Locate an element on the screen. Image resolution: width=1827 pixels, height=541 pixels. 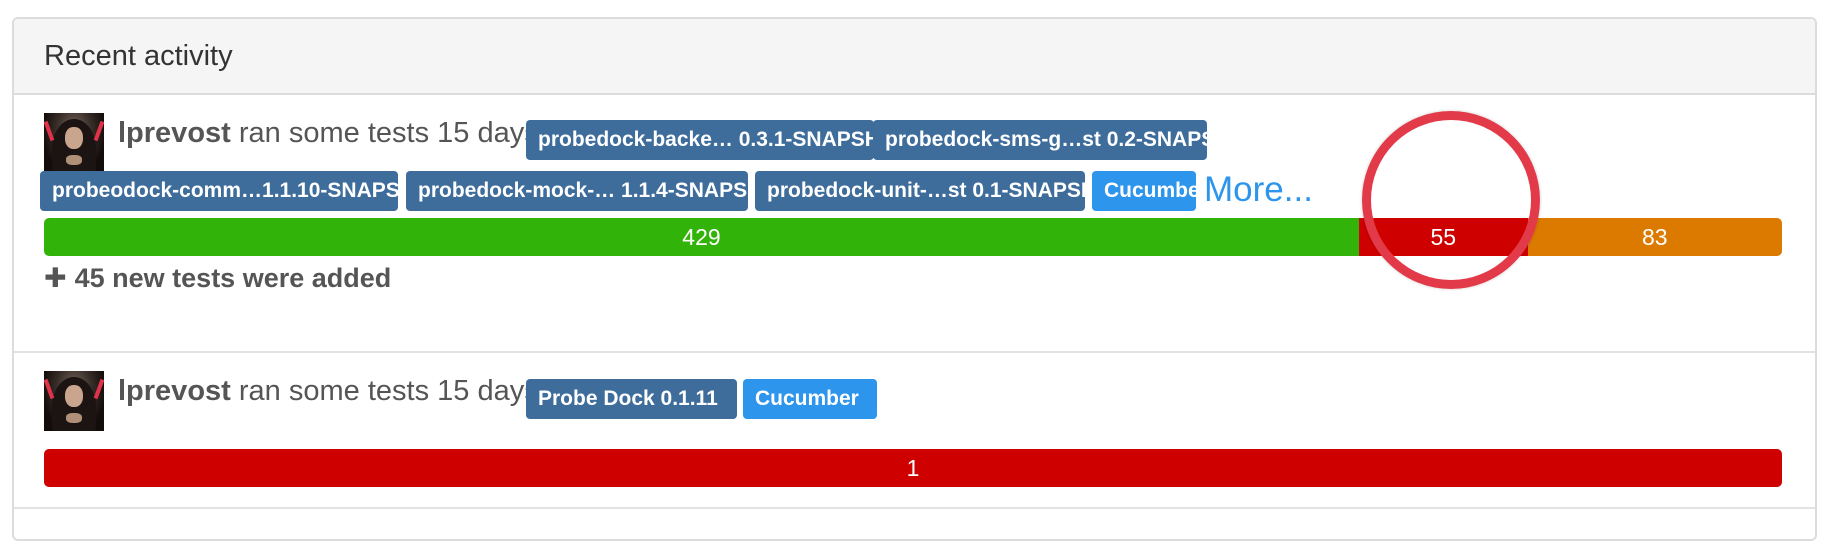
project-version-tag: probedock-backe… 0.3.1-SNAPSHOT is located at coordinates (700, 140).